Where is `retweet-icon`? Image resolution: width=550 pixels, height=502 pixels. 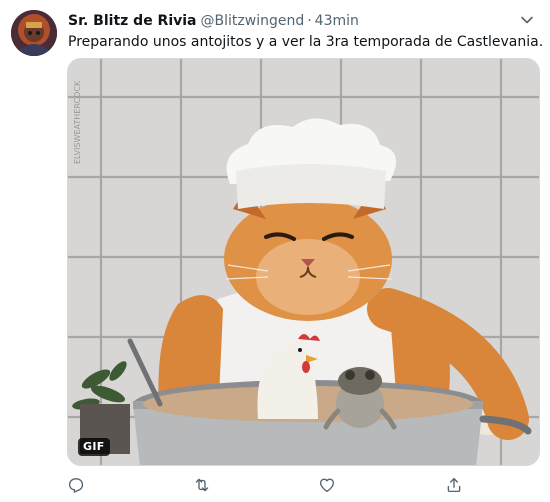
retweet-icon is located at coordinates (202, 485).